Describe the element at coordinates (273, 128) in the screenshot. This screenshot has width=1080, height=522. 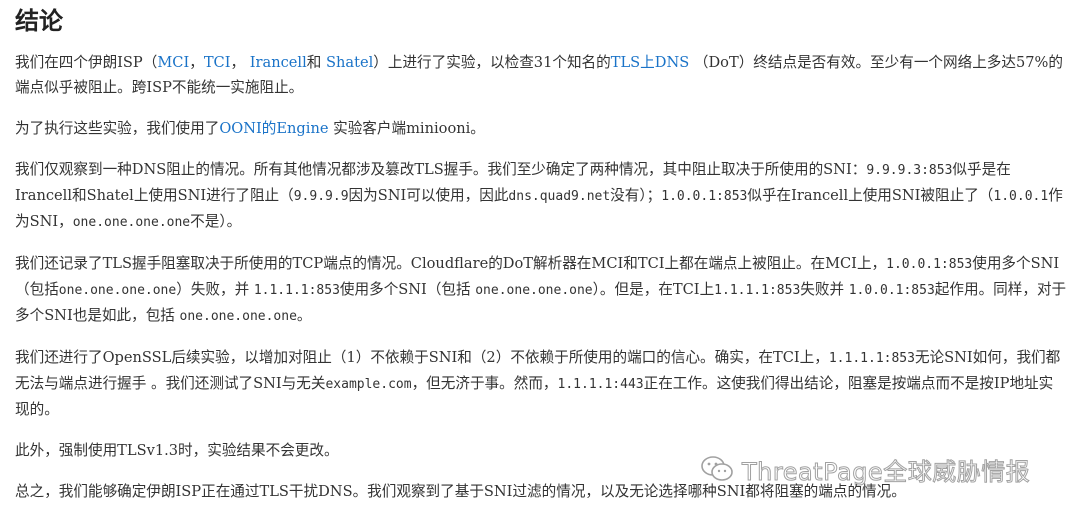
I see `link-ooni-engine: OONI的Engine` at that location.